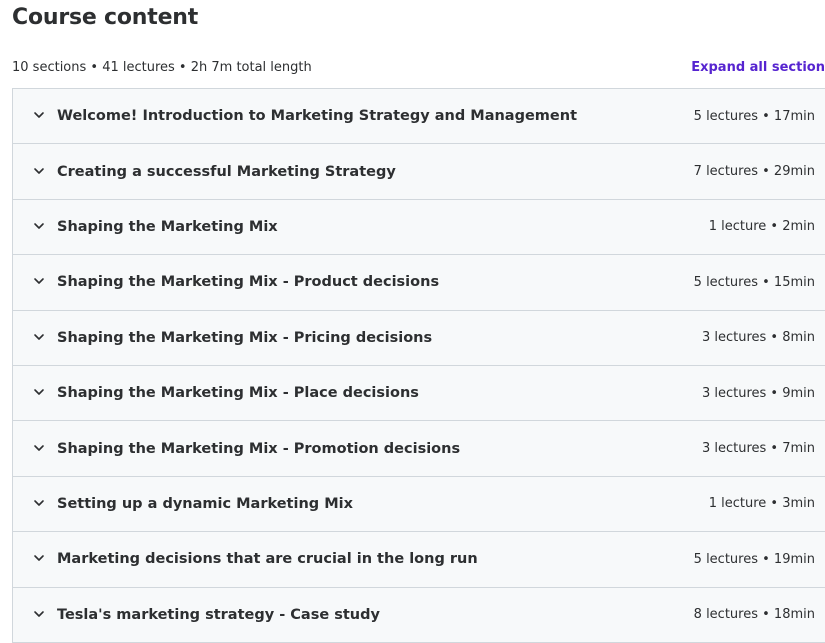 The width and height of the screenshot is (825, 643). Describe the element at coordinates (218, 614) in the screenshot. I see `section-title: Tesla's marketing strategy - Case study` at that location.